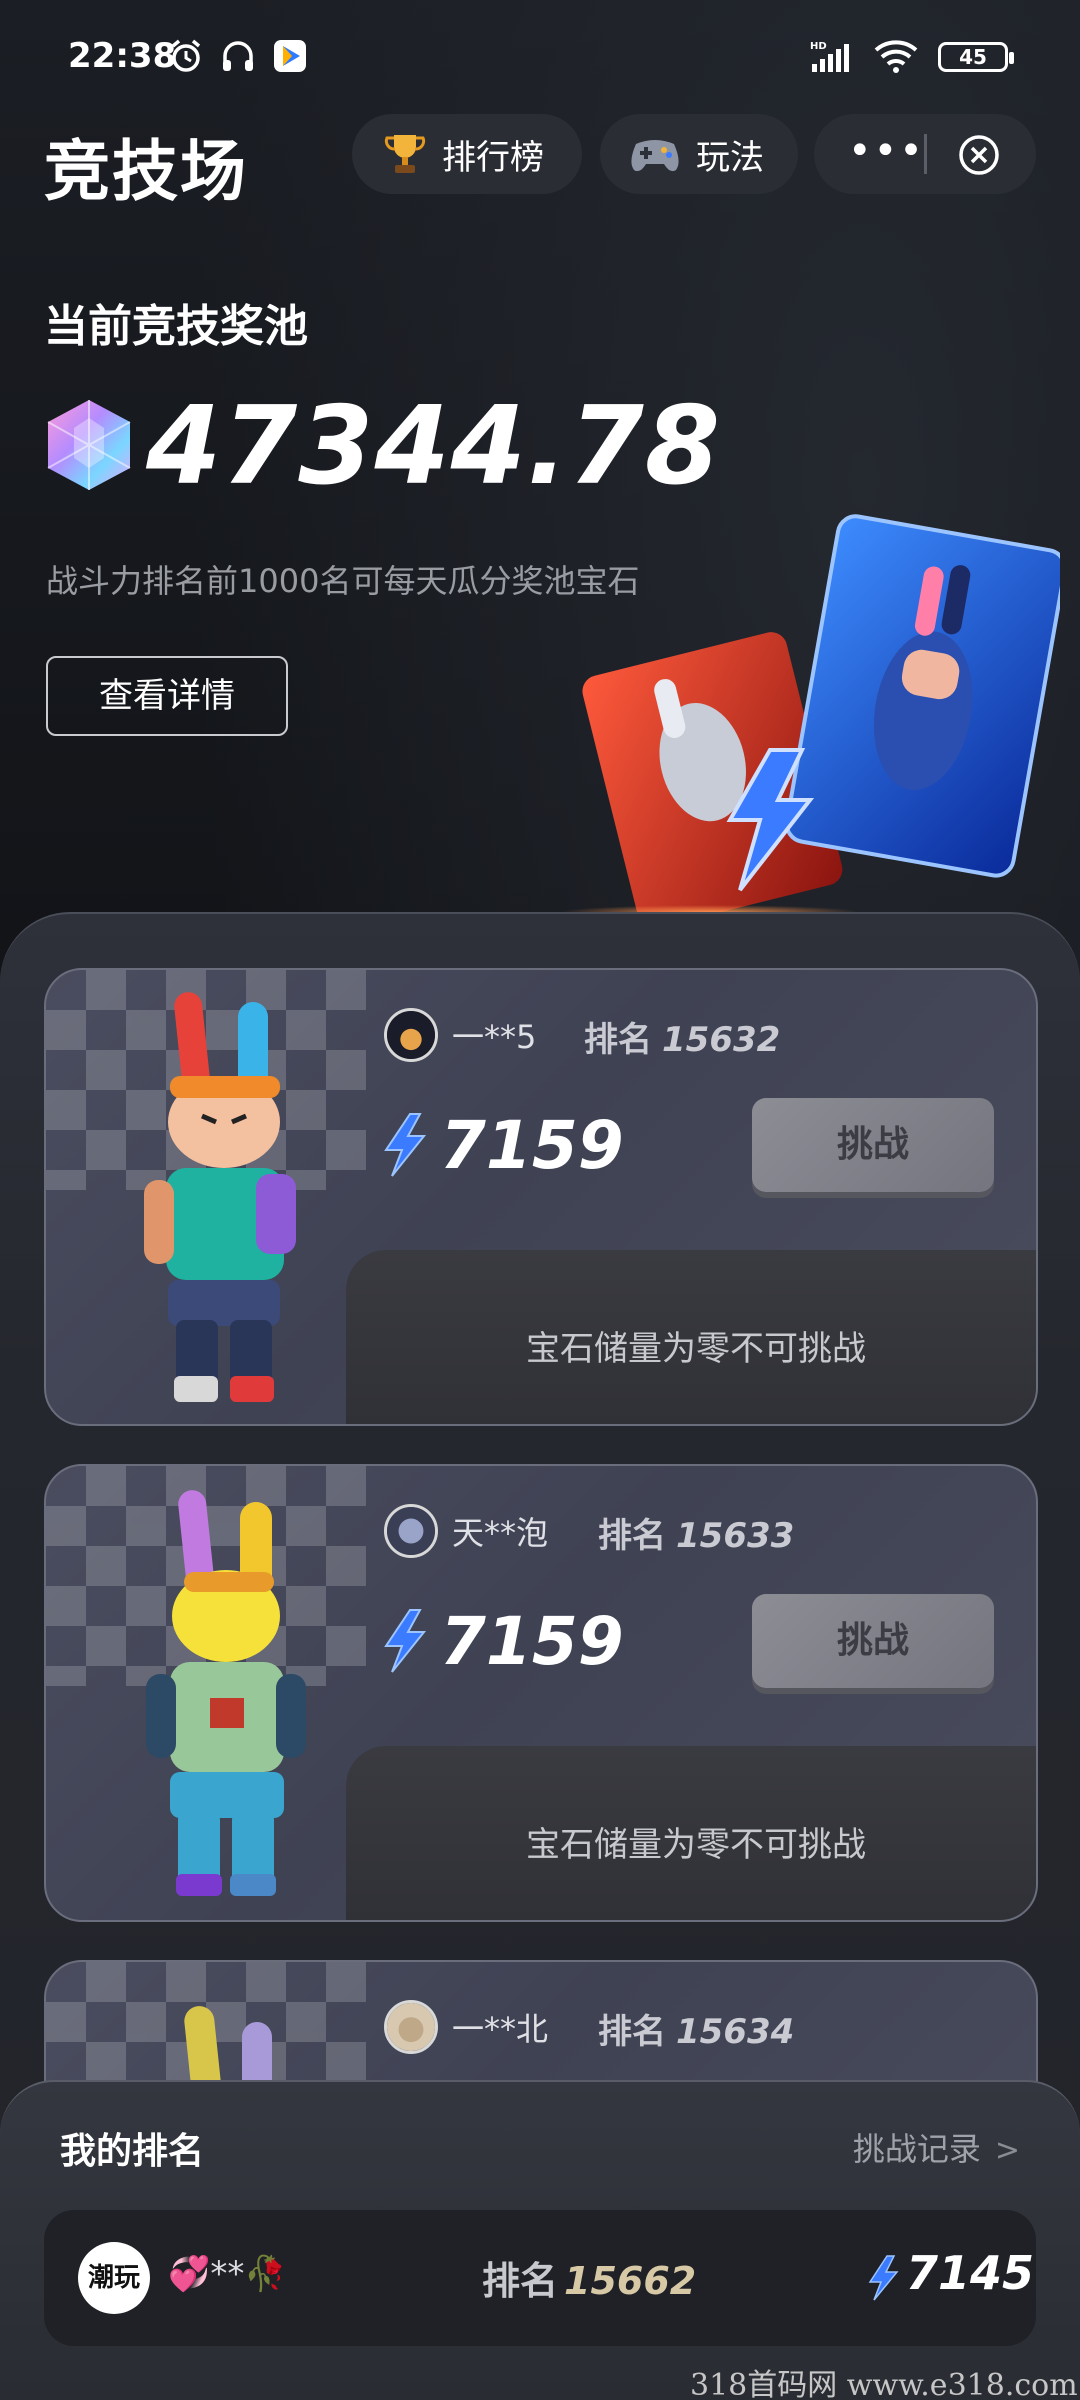 This screenshot has width=1080, height=2400. I want to click on my-rank-row: 潮玩 💞**🥀 排名 15662 7145, so click(540, 2278).